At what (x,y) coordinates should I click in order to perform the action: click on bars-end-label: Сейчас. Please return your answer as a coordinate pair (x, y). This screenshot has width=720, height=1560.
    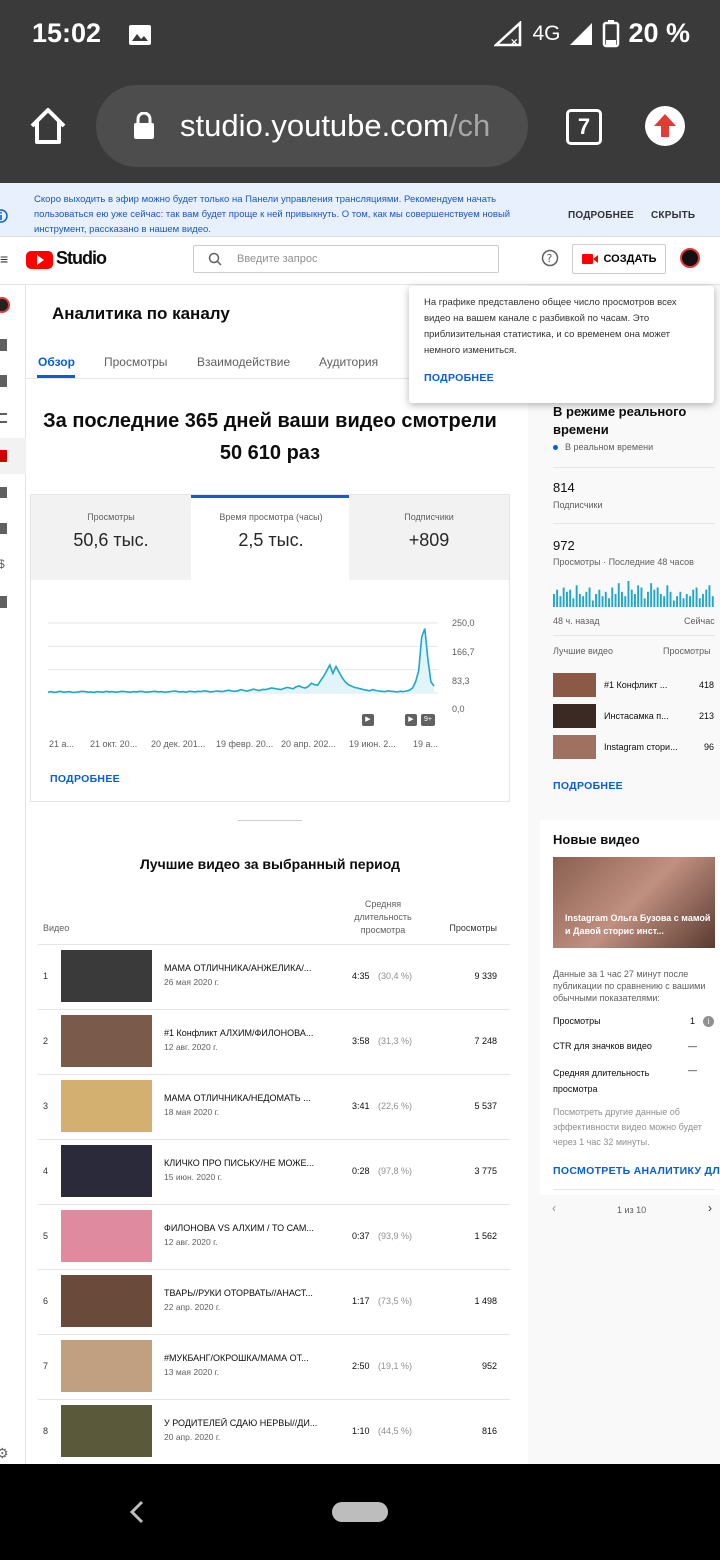
    Looking at the image, I should click on (699, 621).